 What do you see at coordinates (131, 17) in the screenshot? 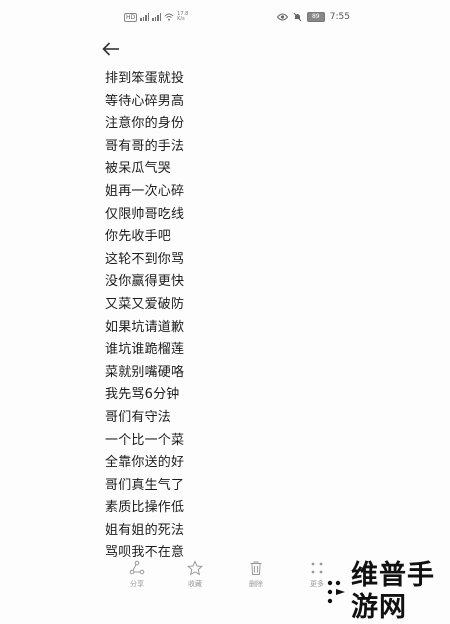
I see `hd-badge: HD` at bounding box center [131, 17].